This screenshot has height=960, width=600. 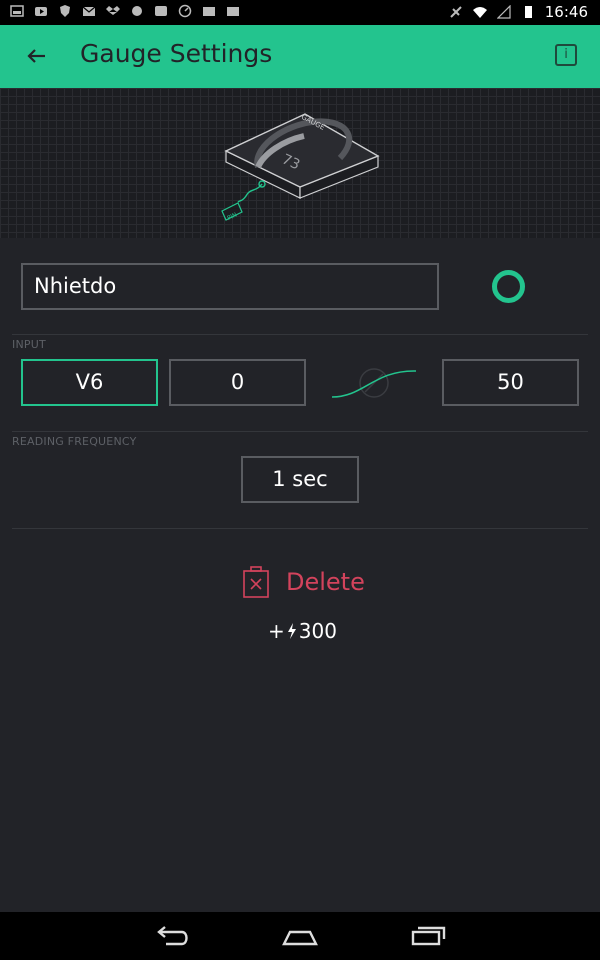 What do you see at coordinates (89, 382) in the screenshot?
I see `pin-selector: V6` at bounding box center [89, 382].